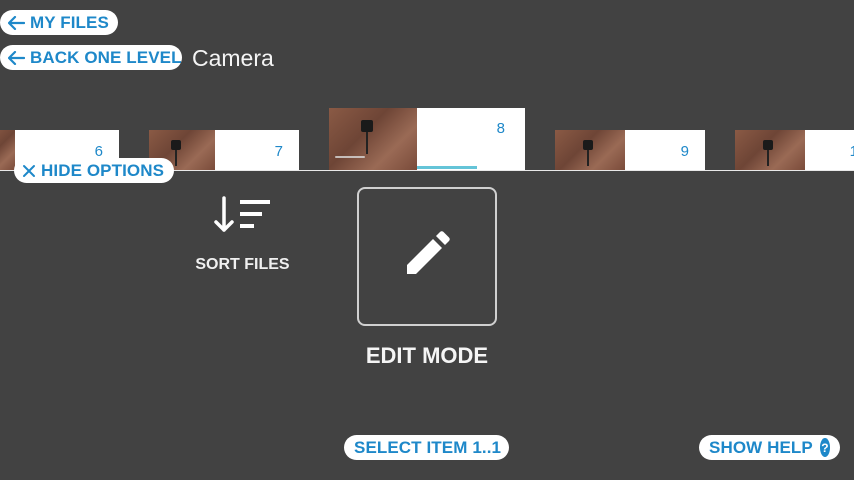 The image size is (854, 480). I want to click on folder-title: Camera, so click(233, 58).